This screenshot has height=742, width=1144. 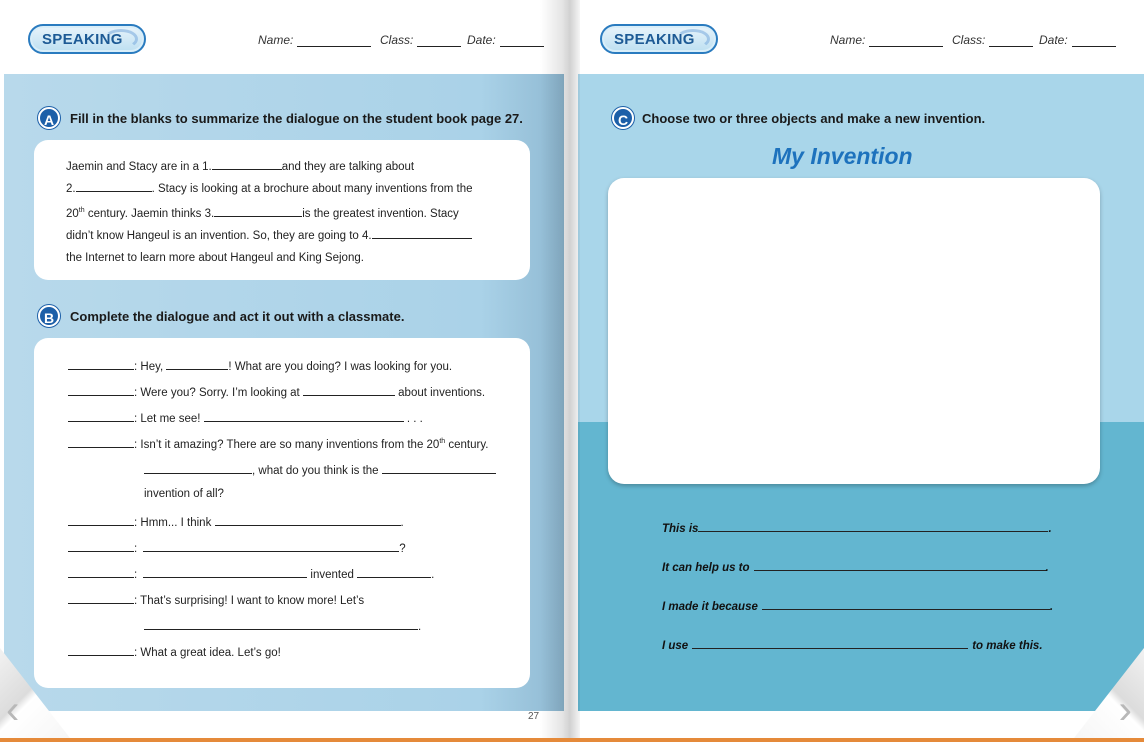 I want to click on dialogue-line-8: :?, so click(x=237, y=547).